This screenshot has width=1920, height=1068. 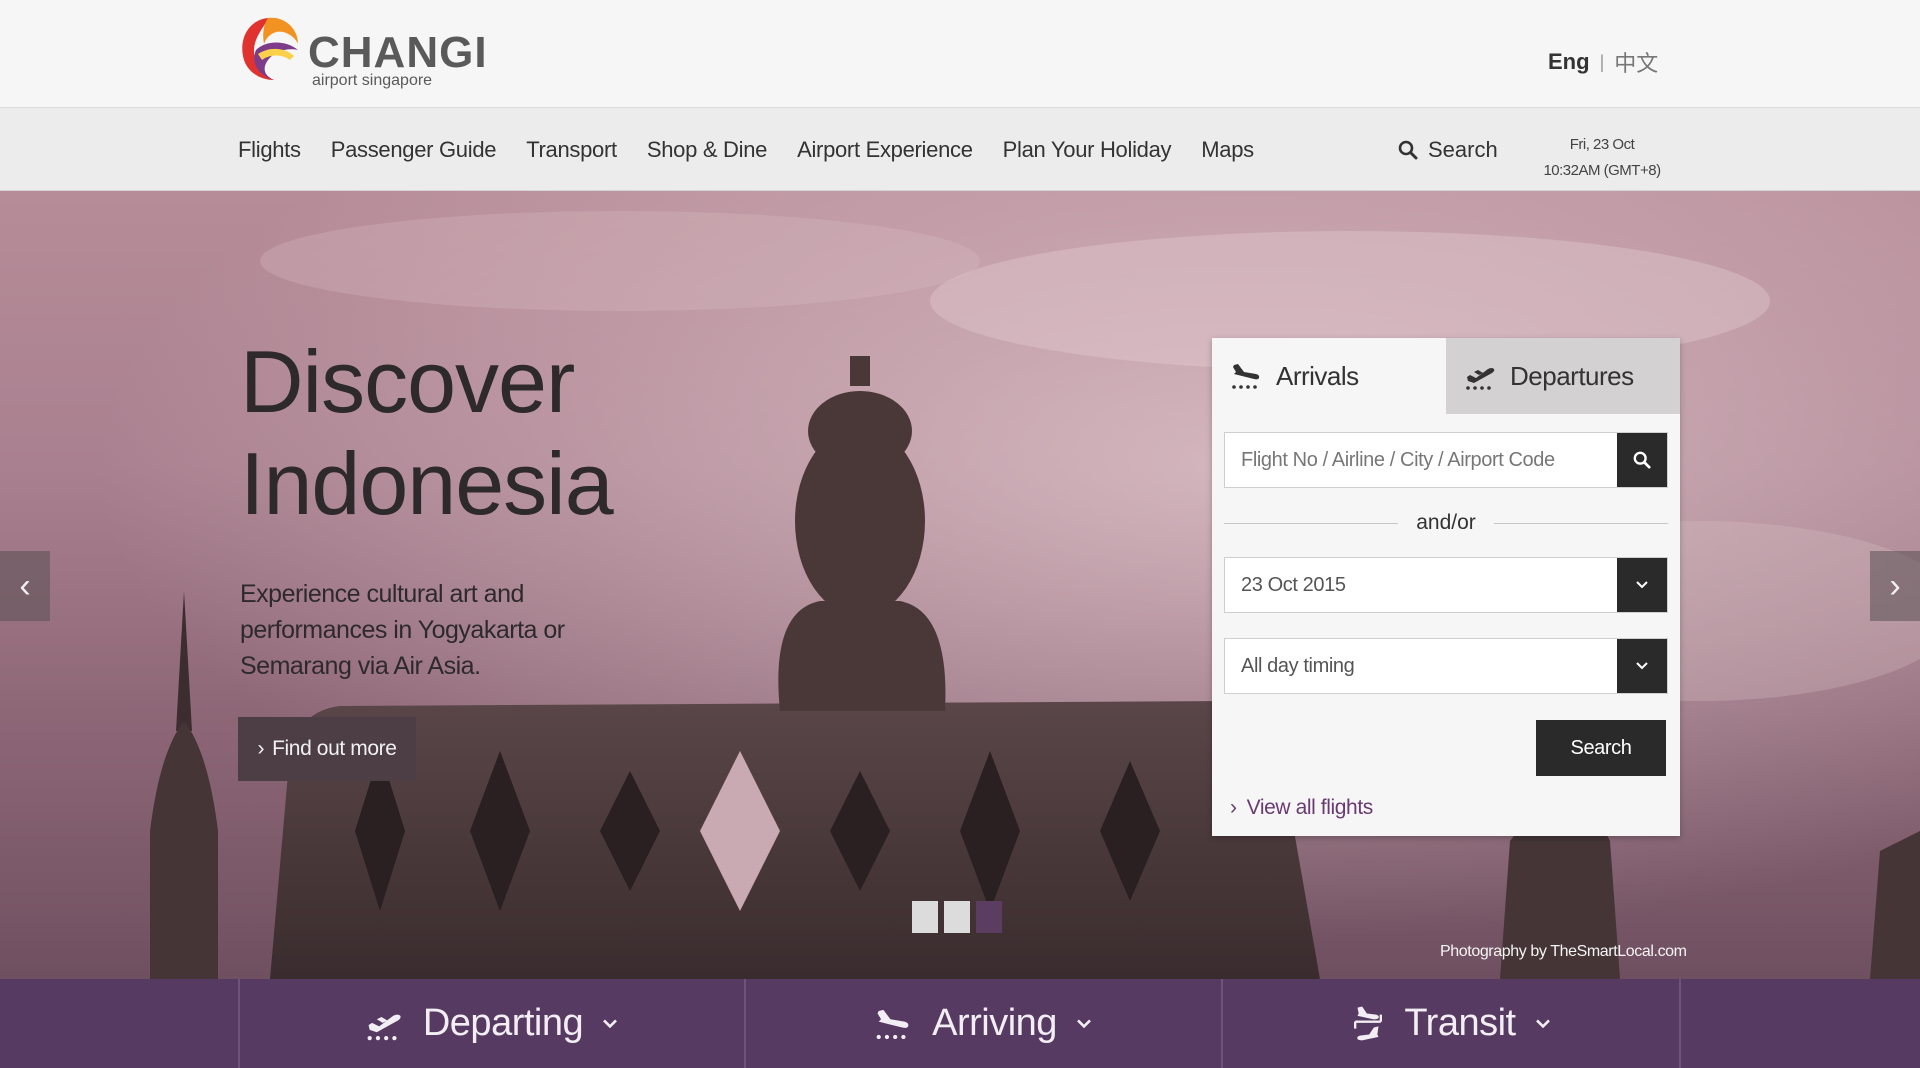 I want to click on timing-dropdown-button, so click(x=1642, y=666).